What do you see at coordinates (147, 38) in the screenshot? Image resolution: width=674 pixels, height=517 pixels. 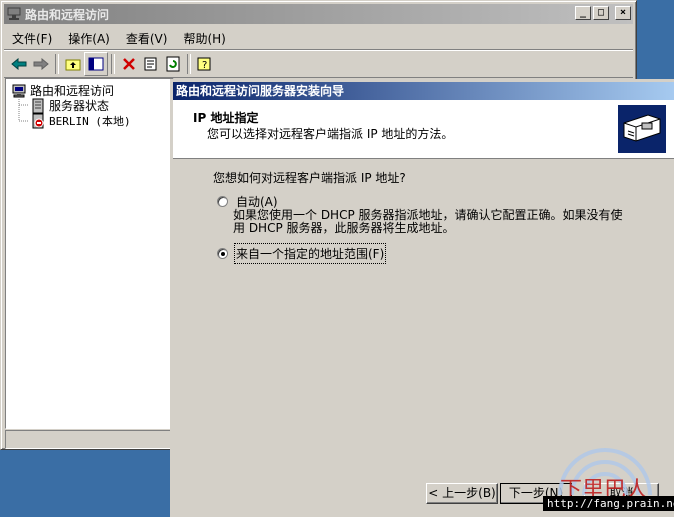 I see `menu-view: 查看(V)` at bounding box center [147, 38].